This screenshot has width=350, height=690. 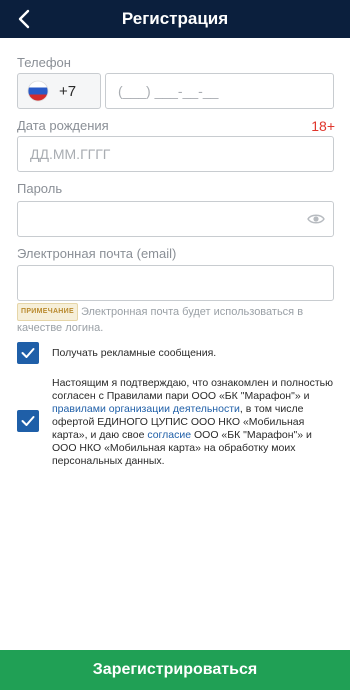 What do you see at coordinates (146, 409) in the screenshot?
I see `rules-link: правилами организации деятельности` at bounding box center [146, 409].